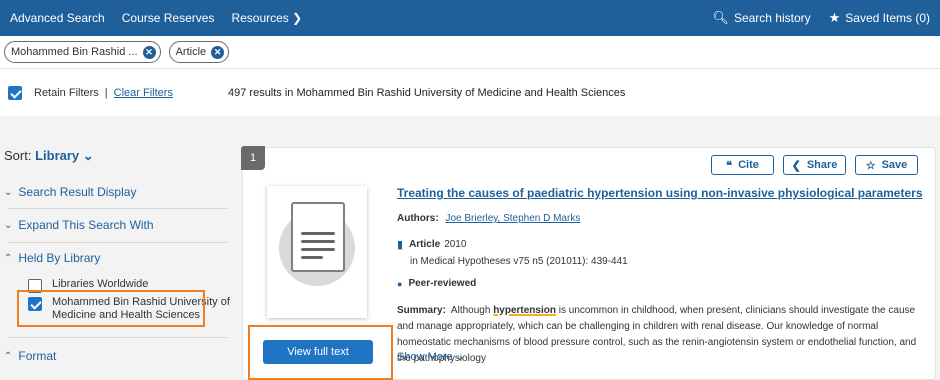  I want to click on show-more-label: Show More, so click(425, 357).